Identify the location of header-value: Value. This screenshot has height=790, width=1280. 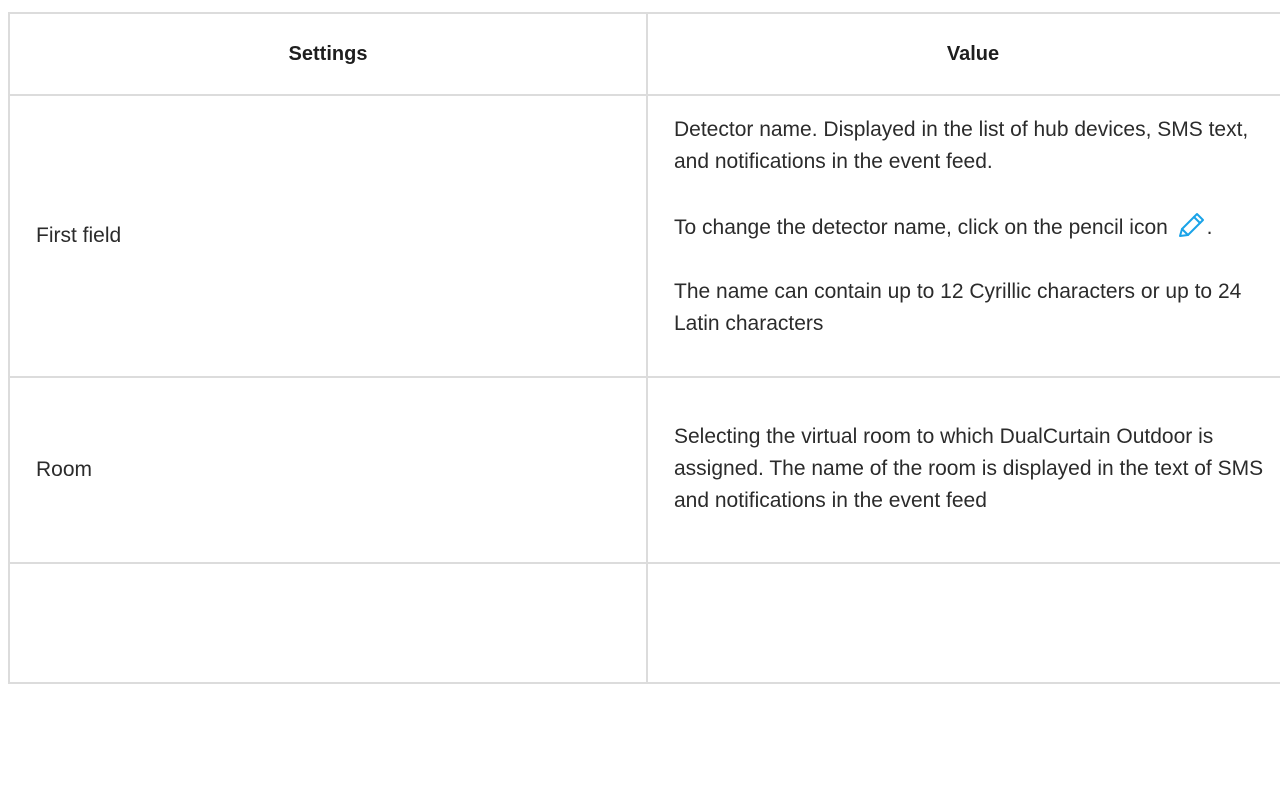
(963, 54).